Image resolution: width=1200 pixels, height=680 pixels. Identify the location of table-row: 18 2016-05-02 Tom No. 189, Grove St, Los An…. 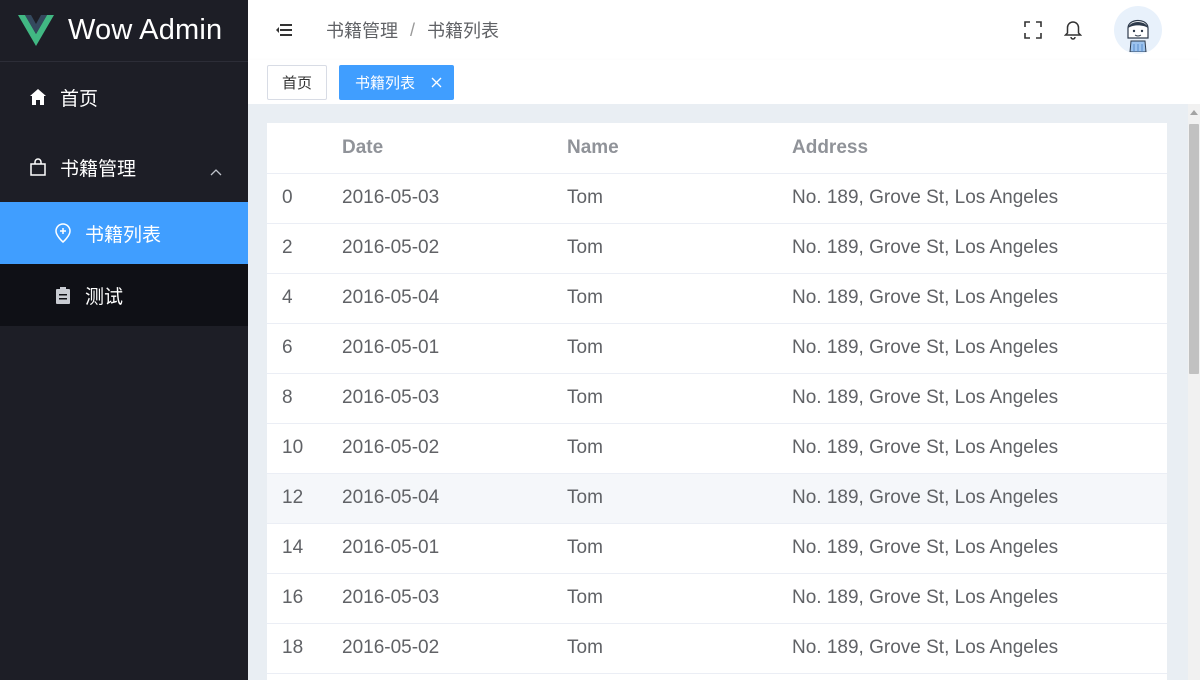
(717, 648).